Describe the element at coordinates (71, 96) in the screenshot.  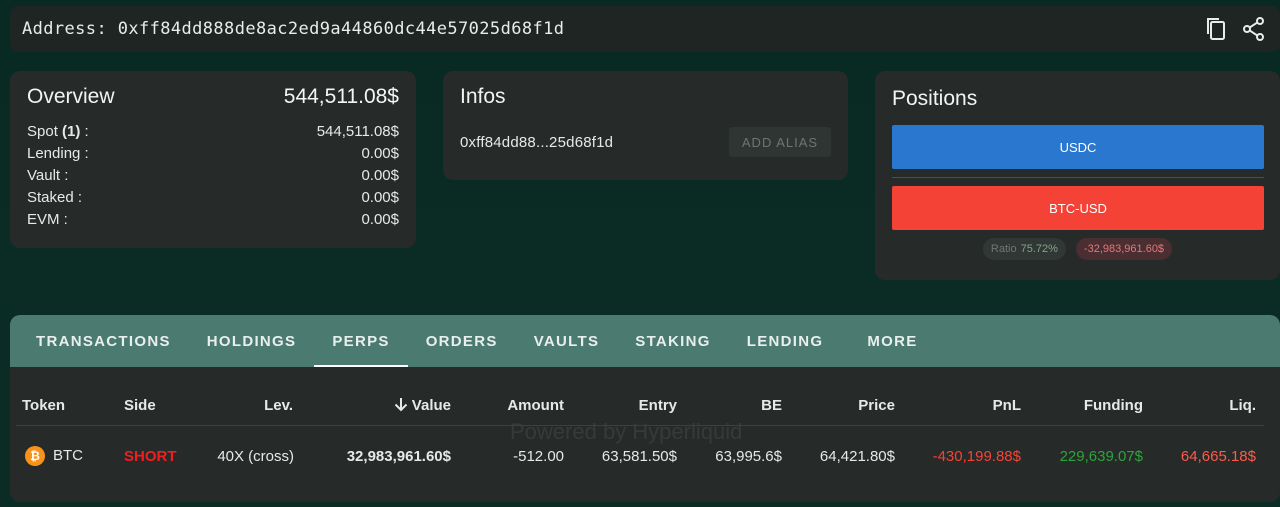
I see `overview-title: Overview` at that location.